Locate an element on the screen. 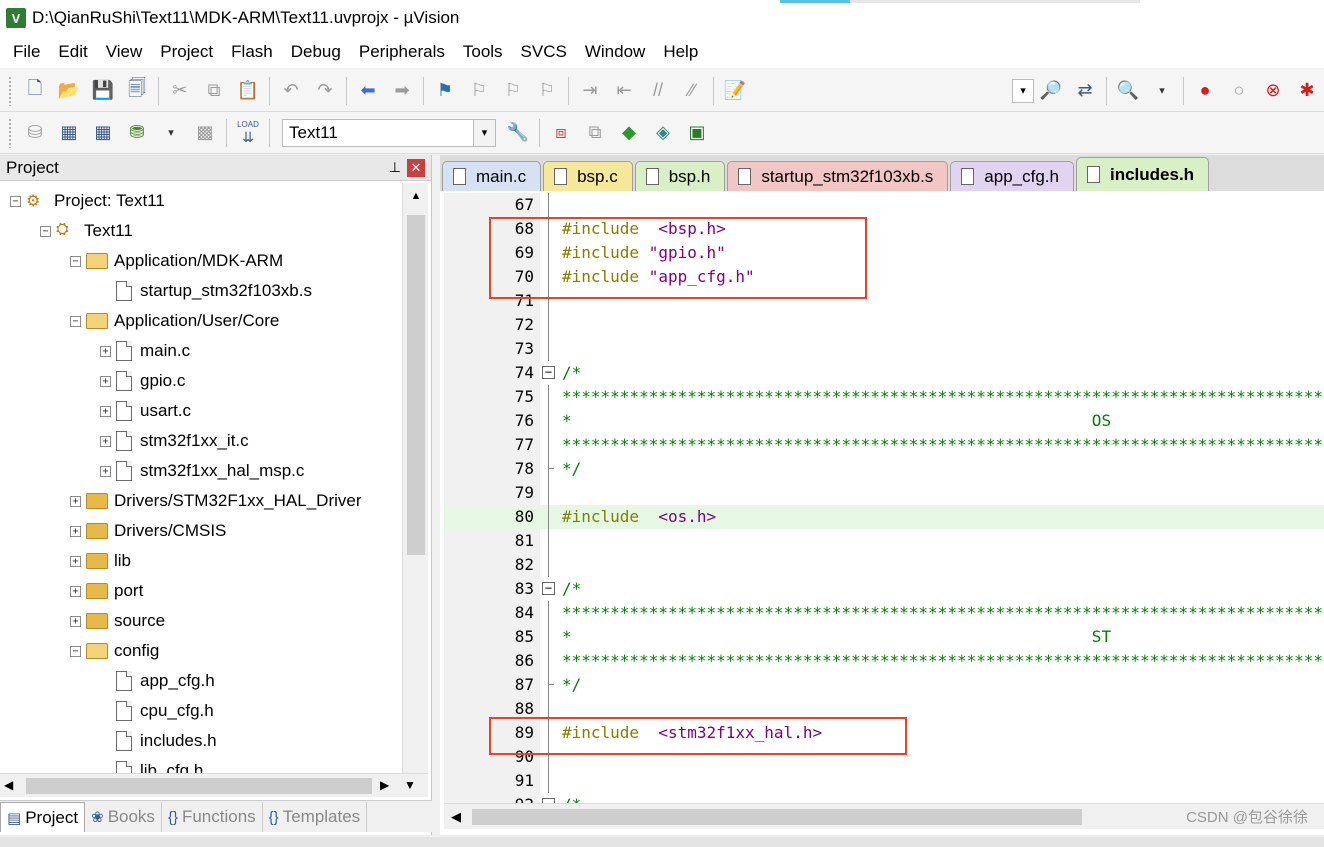 The image size is (1324, 847). paste-icon: 📋 is located at coordinates (248, 91).